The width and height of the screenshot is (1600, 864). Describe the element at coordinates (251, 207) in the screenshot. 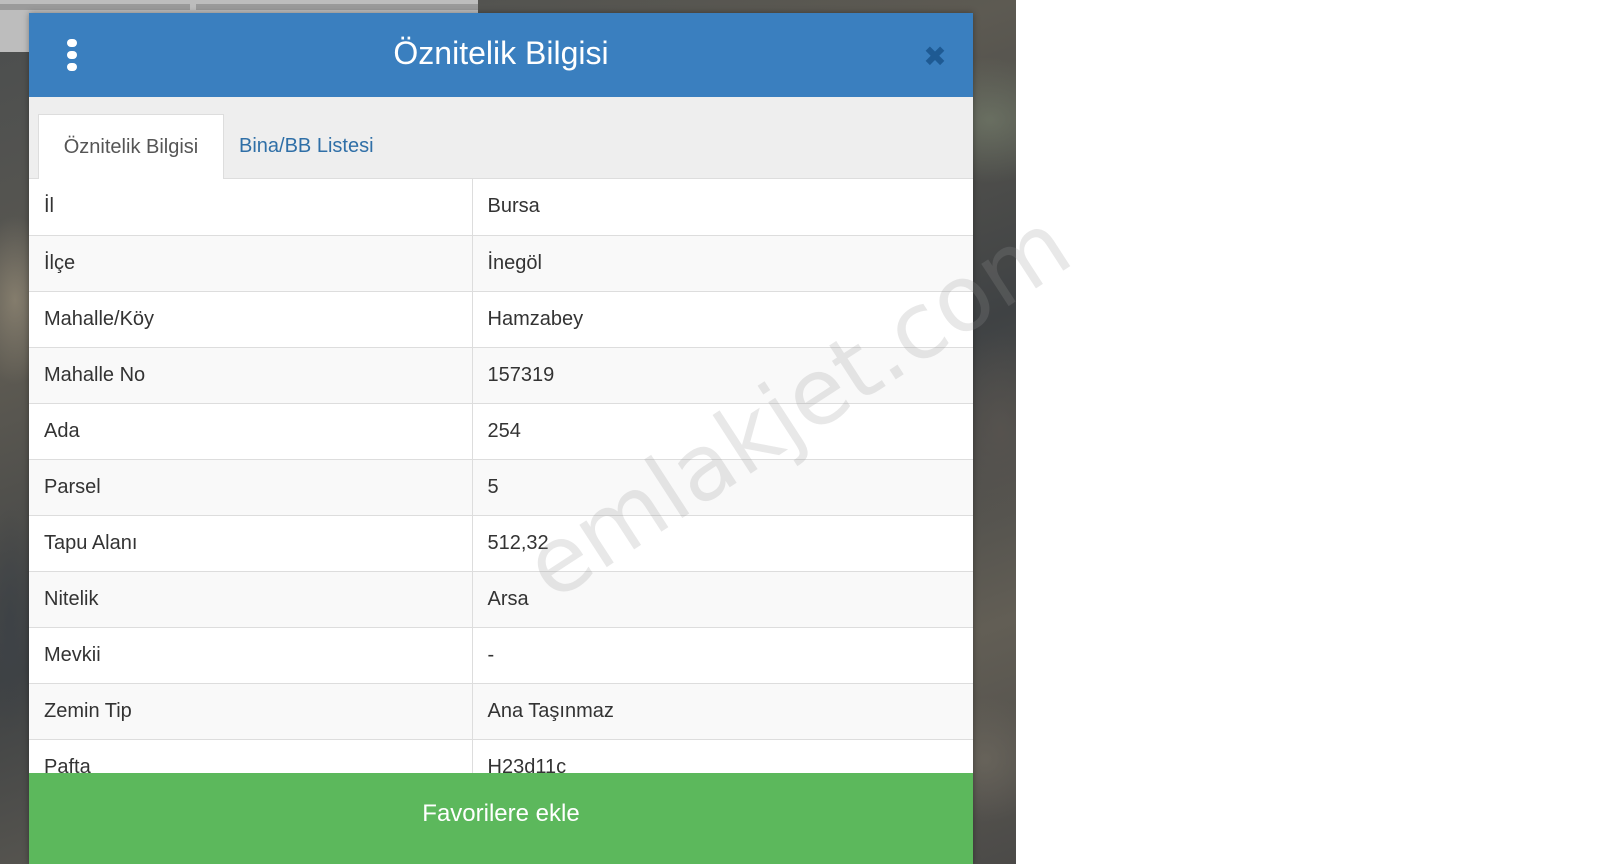

I see `attribute-label: İl` at that location.